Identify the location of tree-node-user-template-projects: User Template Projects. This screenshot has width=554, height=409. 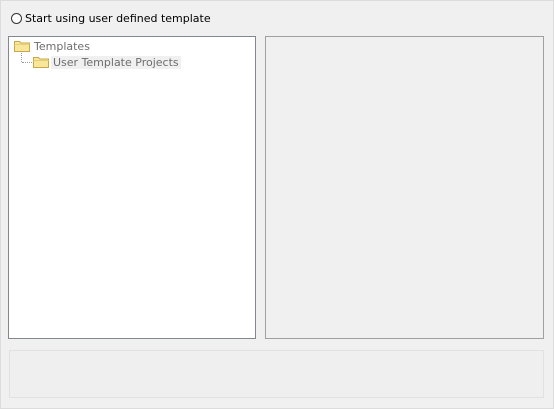
(107, 62).